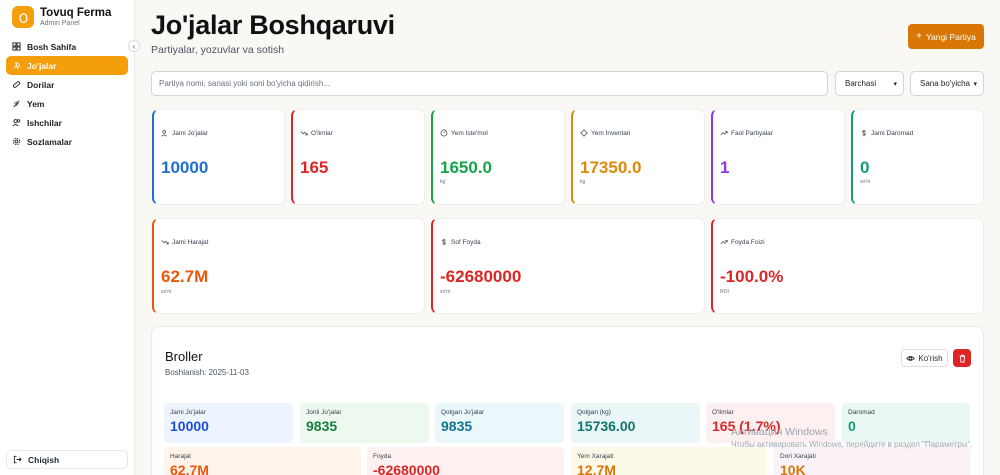  What do you see at coordinates (67, 459) in the screenshot?
I see `logout-button: Chiqish` at bounding box center [67, 459].